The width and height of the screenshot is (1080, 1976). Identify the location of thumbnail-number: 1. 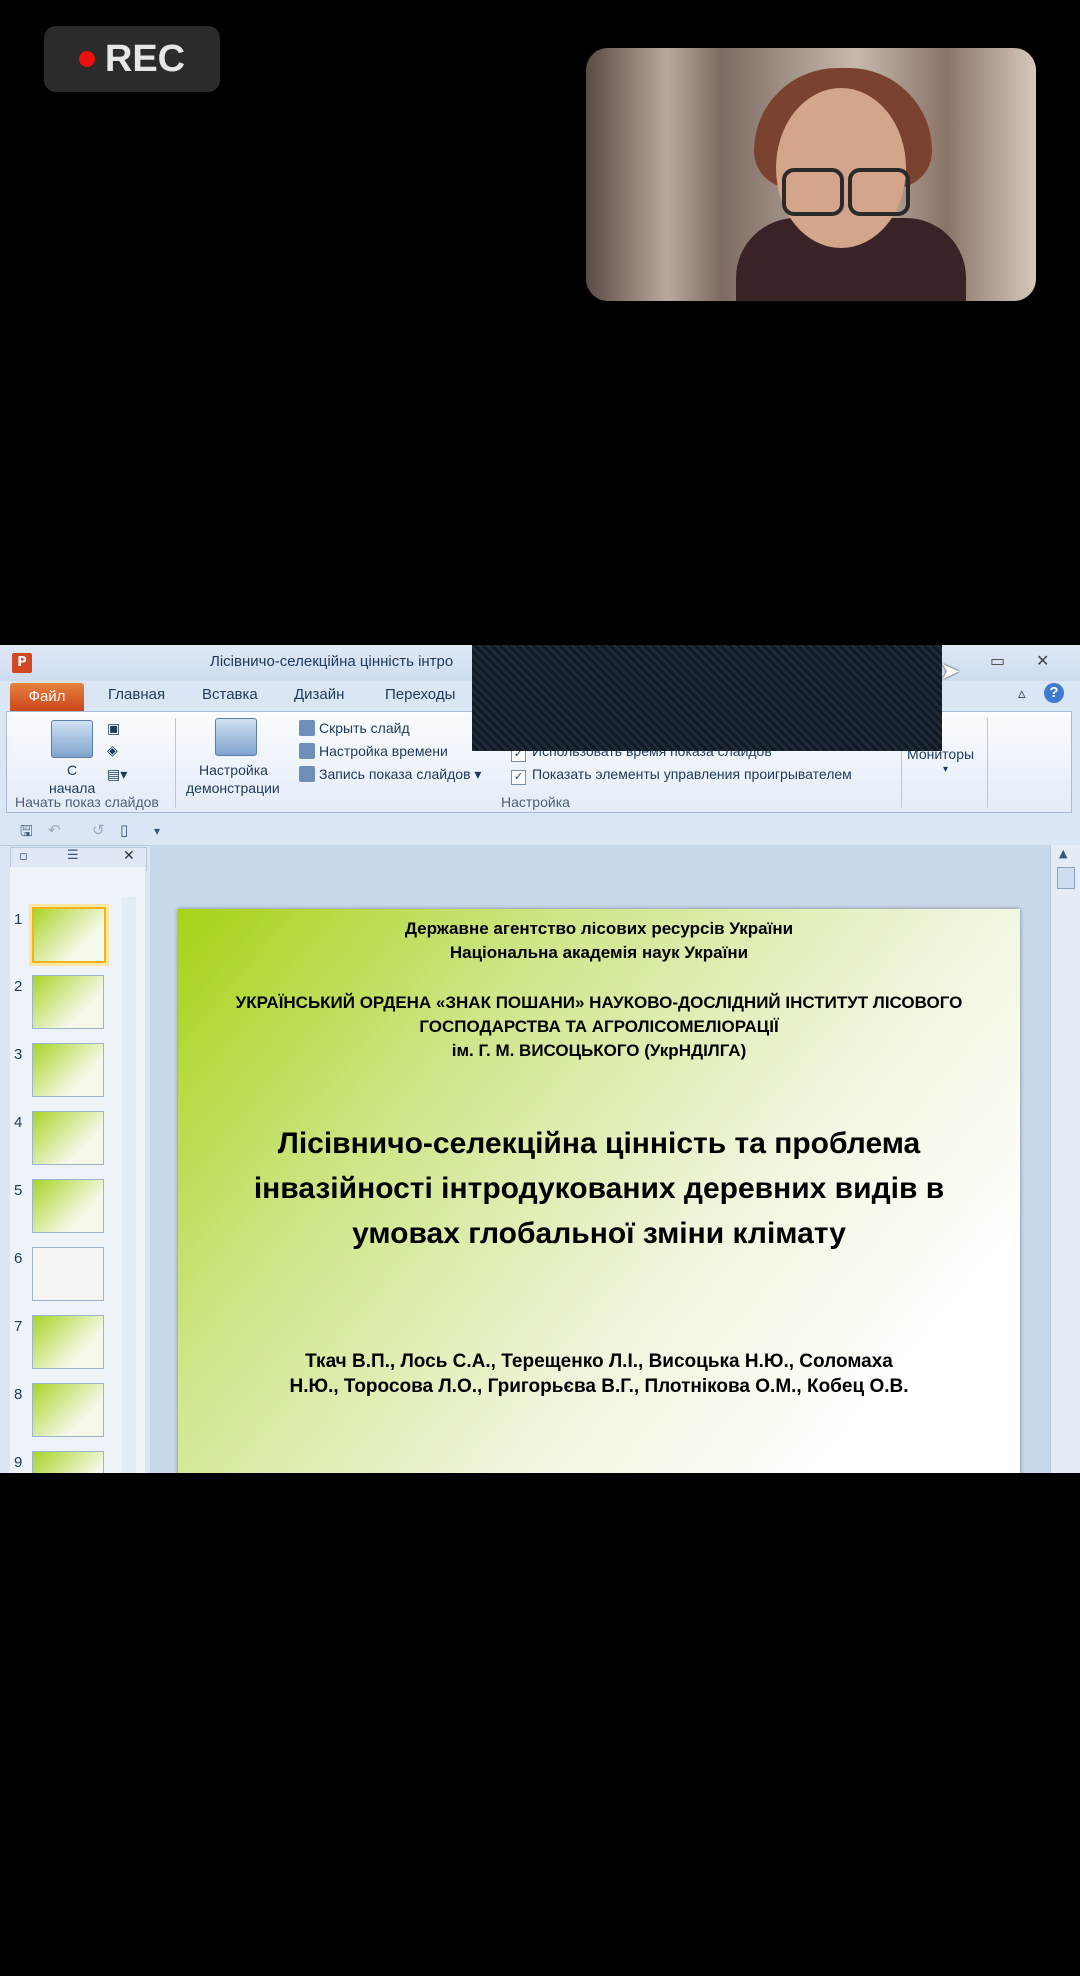
(18, 919).